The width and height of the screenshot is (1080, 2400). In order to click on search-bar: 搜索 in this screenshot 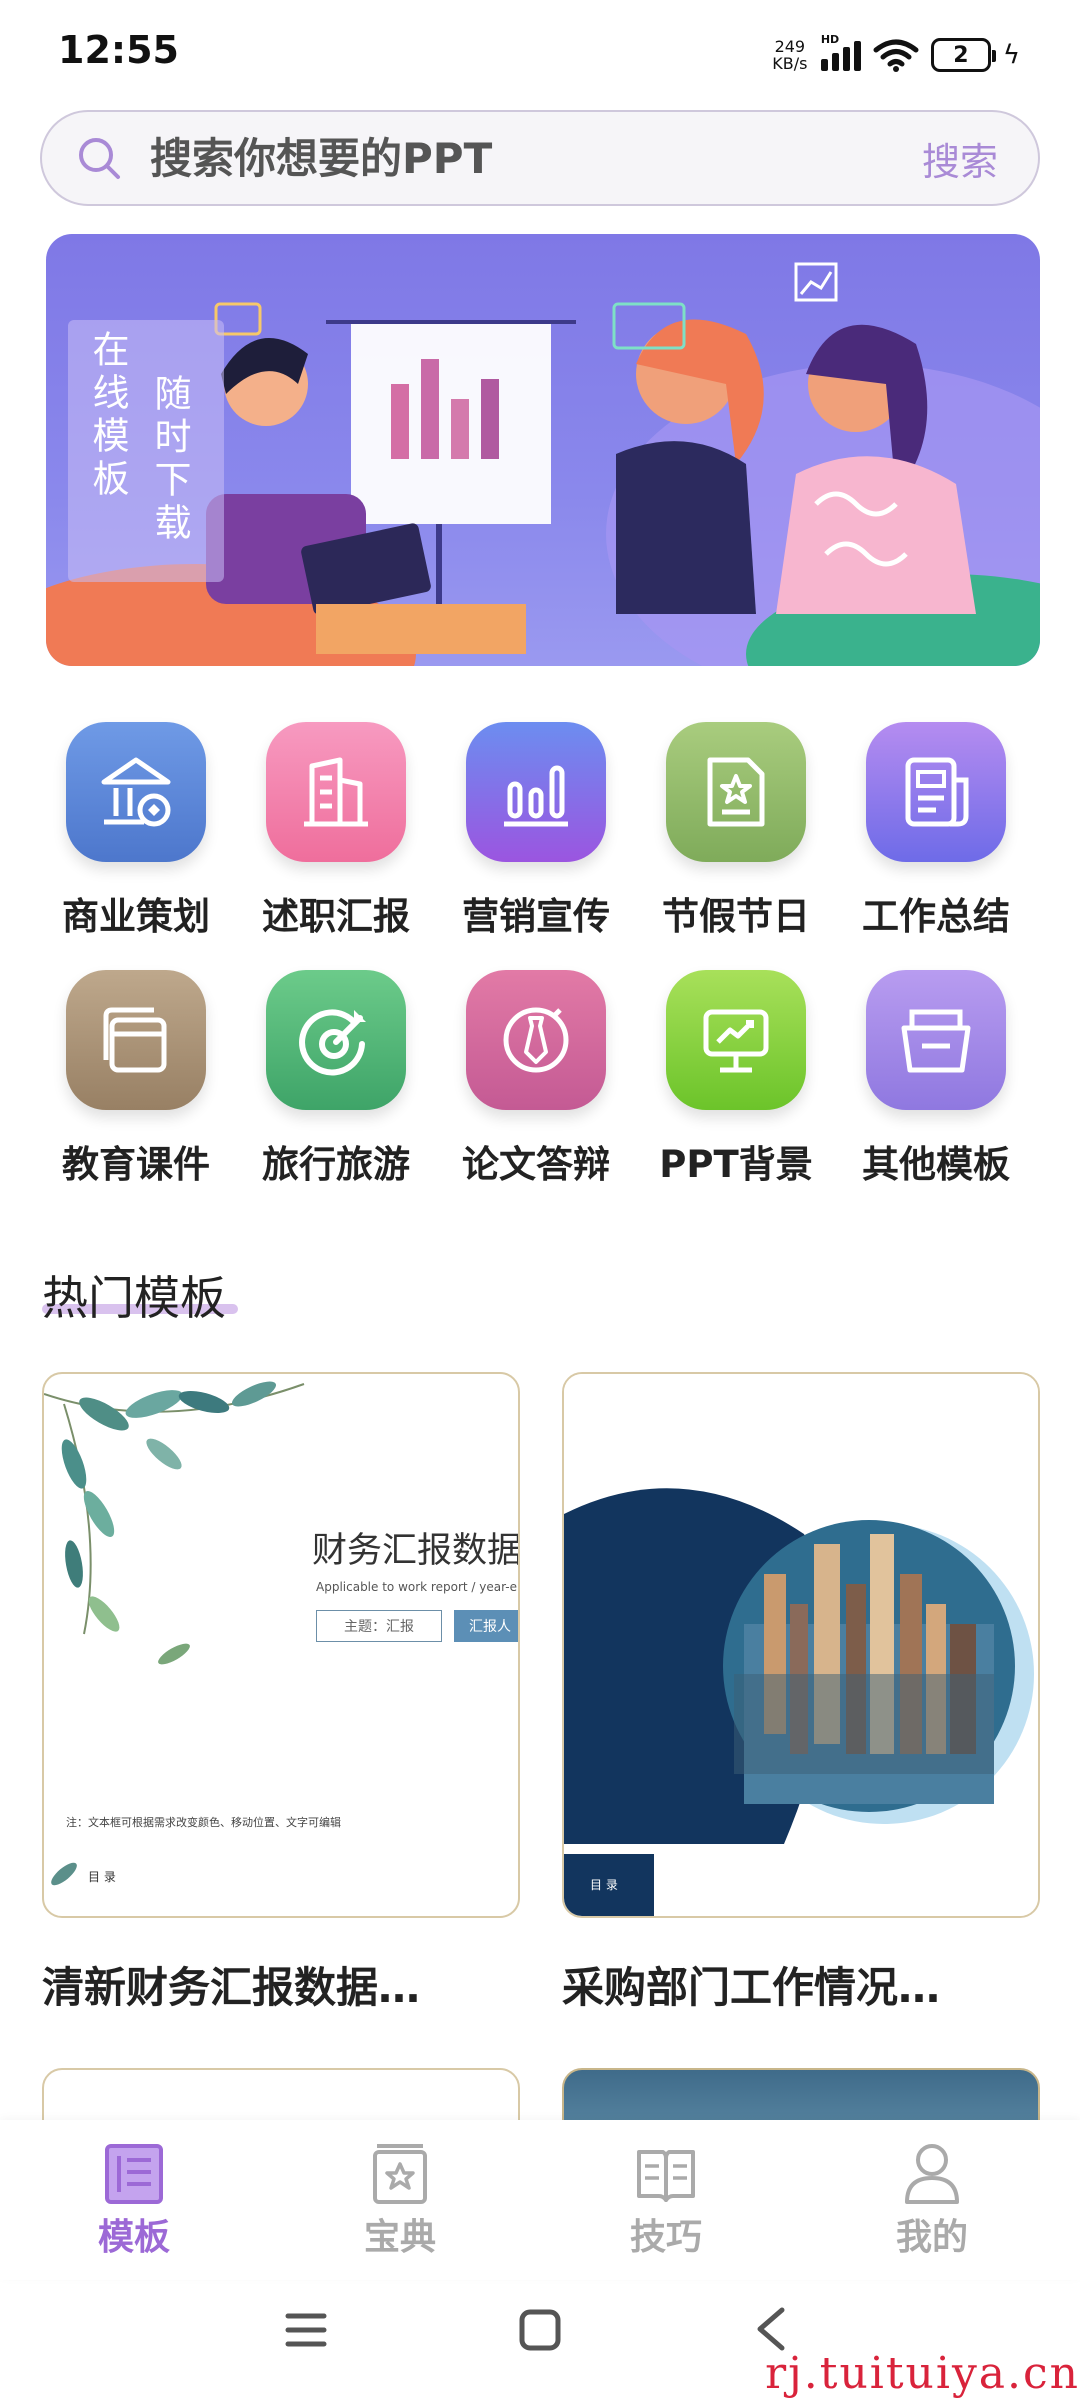, I will do `click(540, 158)`.